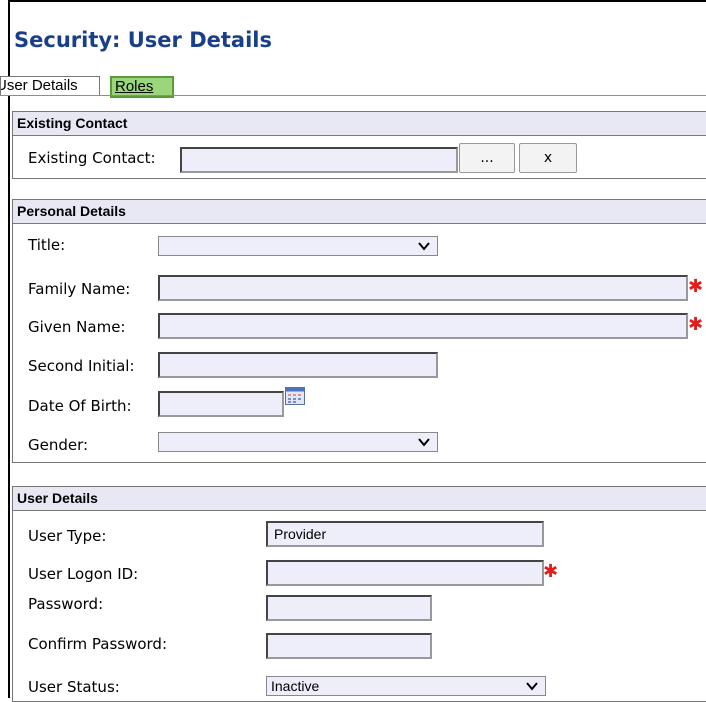 This screenshot has width=706, height=702. Describe the element at coordinates (298, 442) in the screenshot. I see `gender-select` at that location.